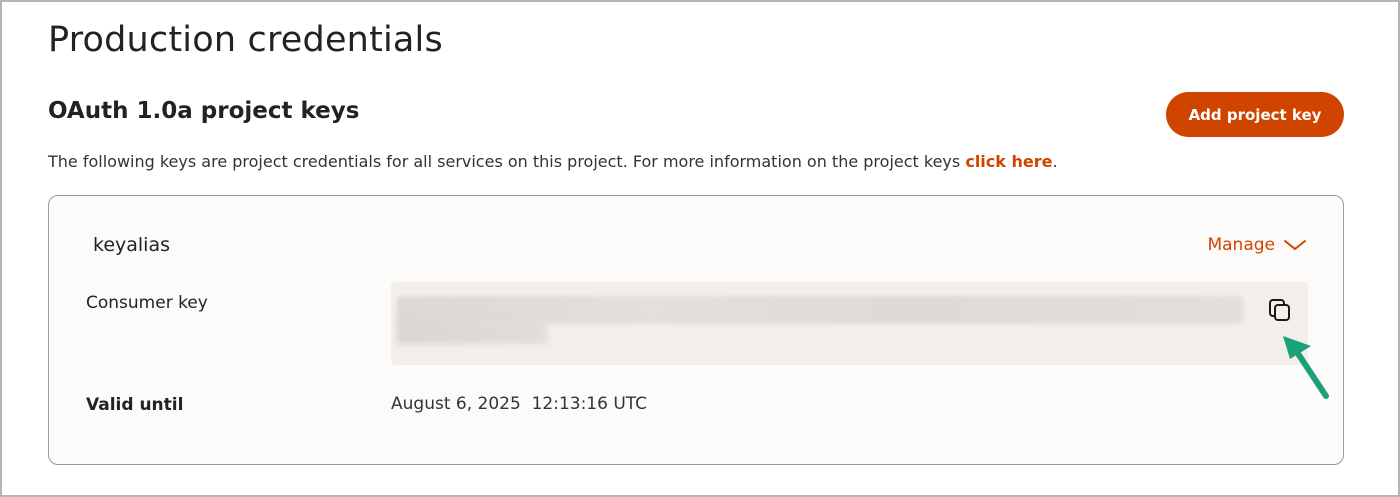 Image resolution: width=1400 pixels, height=497 pixels. I want to click on consumer-key-field, so click(849, 323).